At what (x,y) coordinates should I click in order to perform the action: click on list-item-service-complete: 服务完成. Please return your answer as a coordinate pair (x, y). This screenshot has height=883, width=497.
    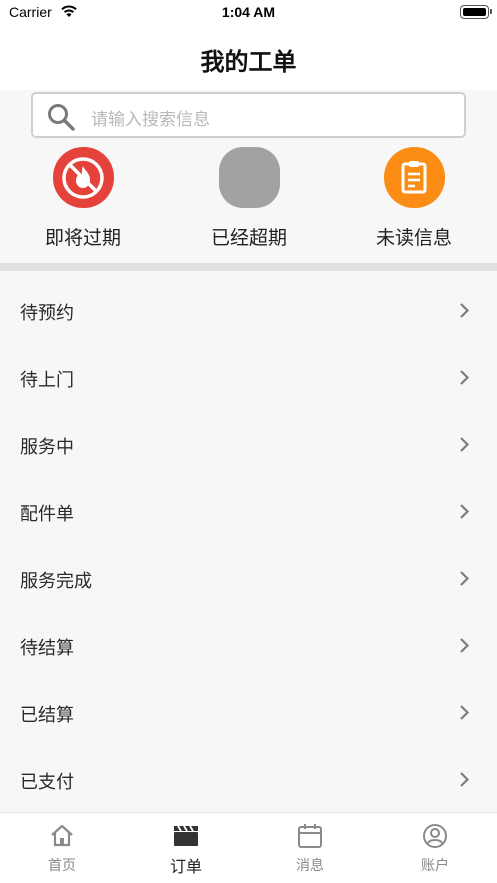
    Looking at the image, I should click on (248, 572).